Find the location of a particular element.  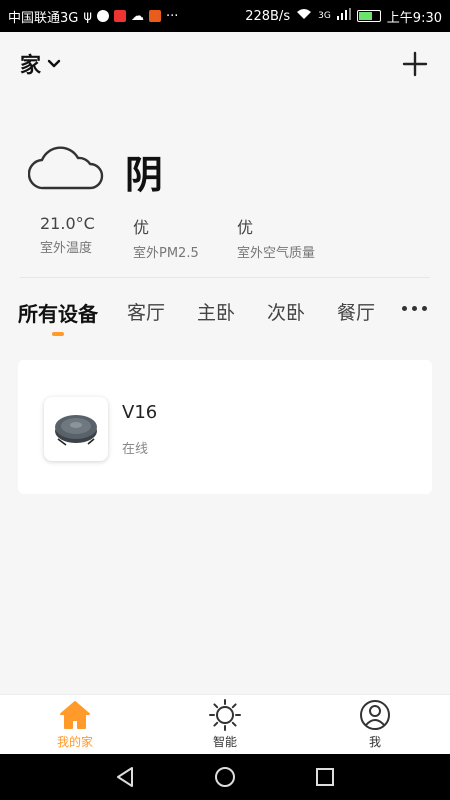

more-tabs-button is located at coordinates (414, 308).